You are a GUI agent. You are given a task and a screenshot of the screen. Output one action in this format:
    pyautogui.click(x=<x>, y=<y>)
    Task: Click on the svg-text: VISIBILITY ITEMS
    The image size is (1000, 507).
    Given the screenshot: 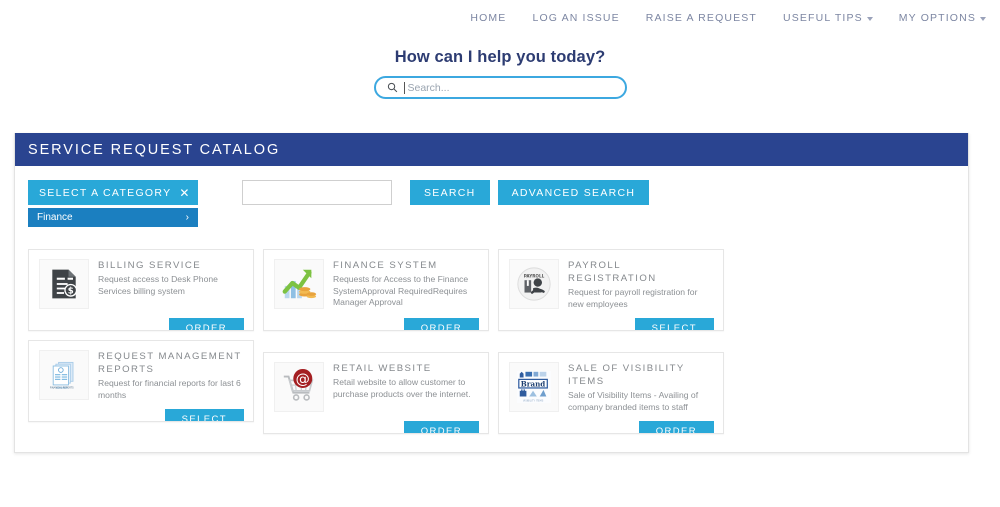 What is the action you would take?
    pyautogui.click(x=533, y=400)
    